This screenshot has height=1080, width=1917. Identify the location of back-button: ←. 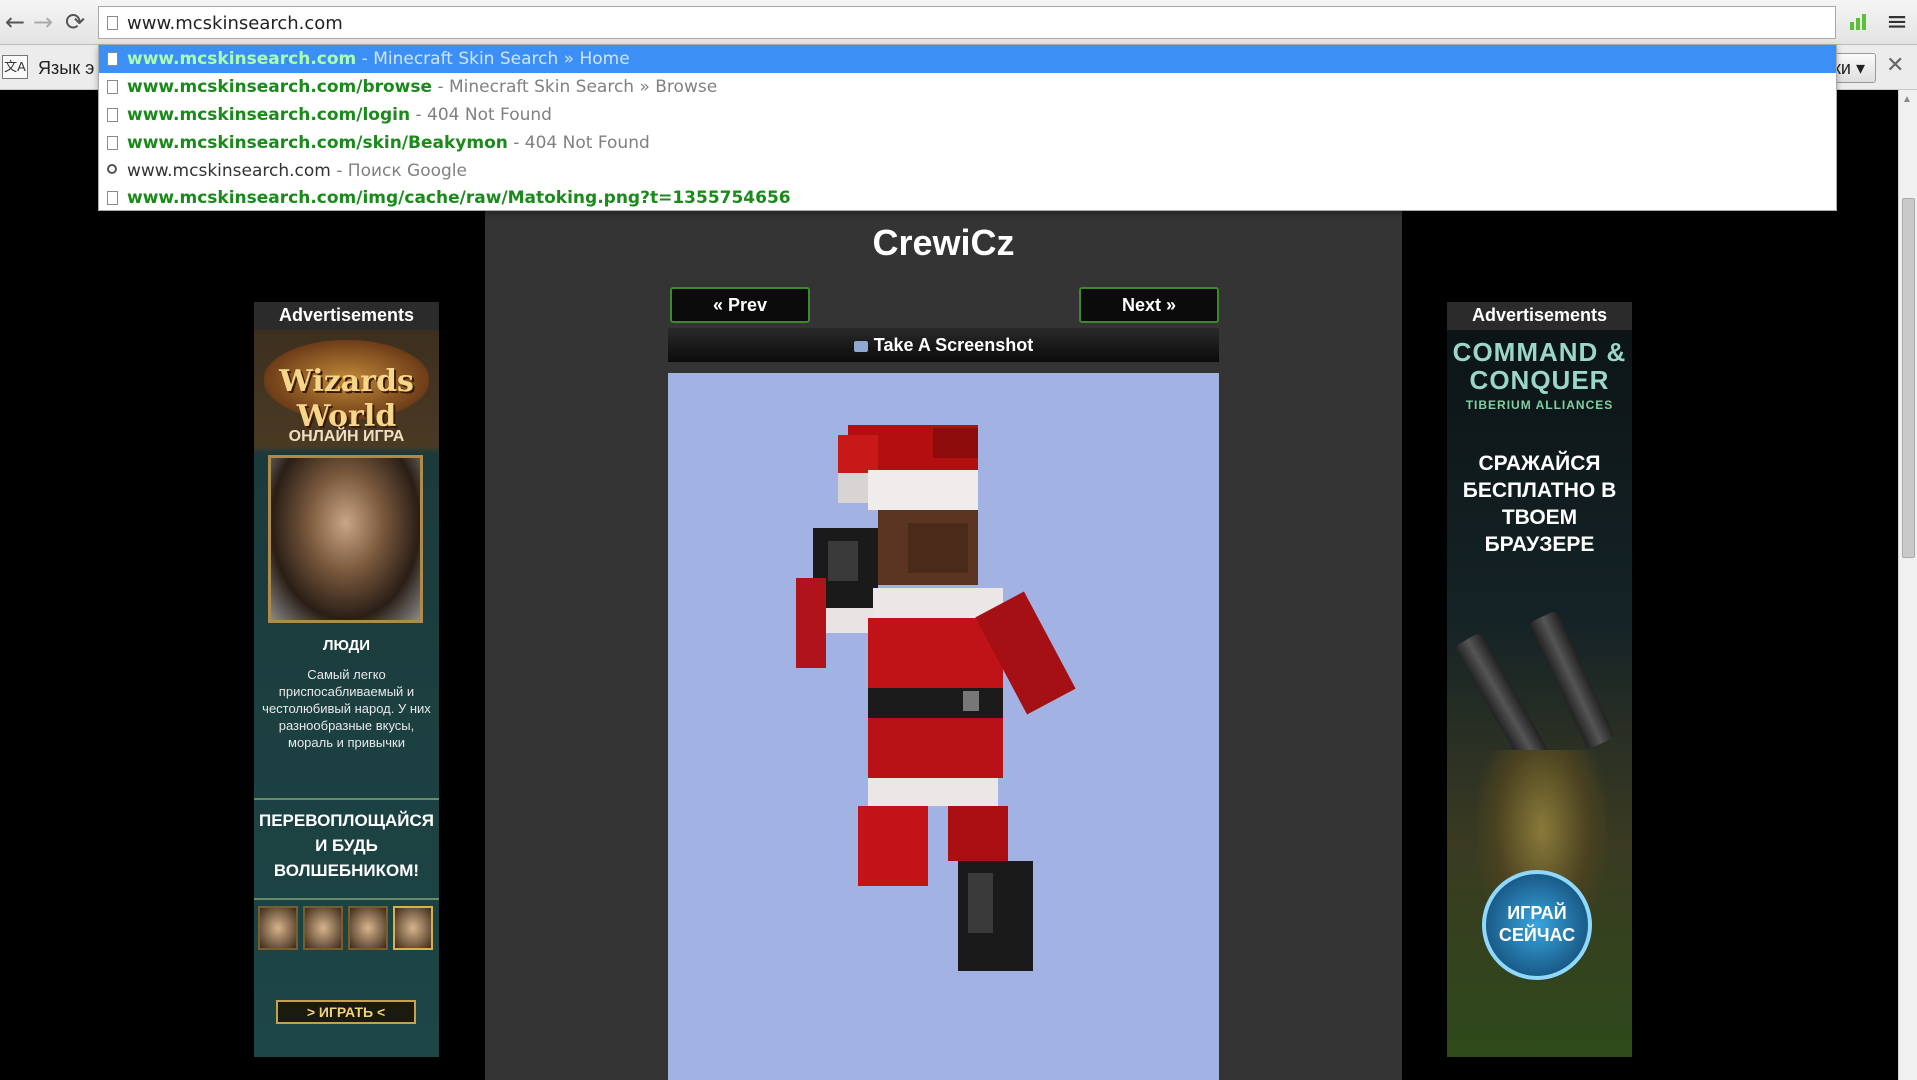
(15, 22).